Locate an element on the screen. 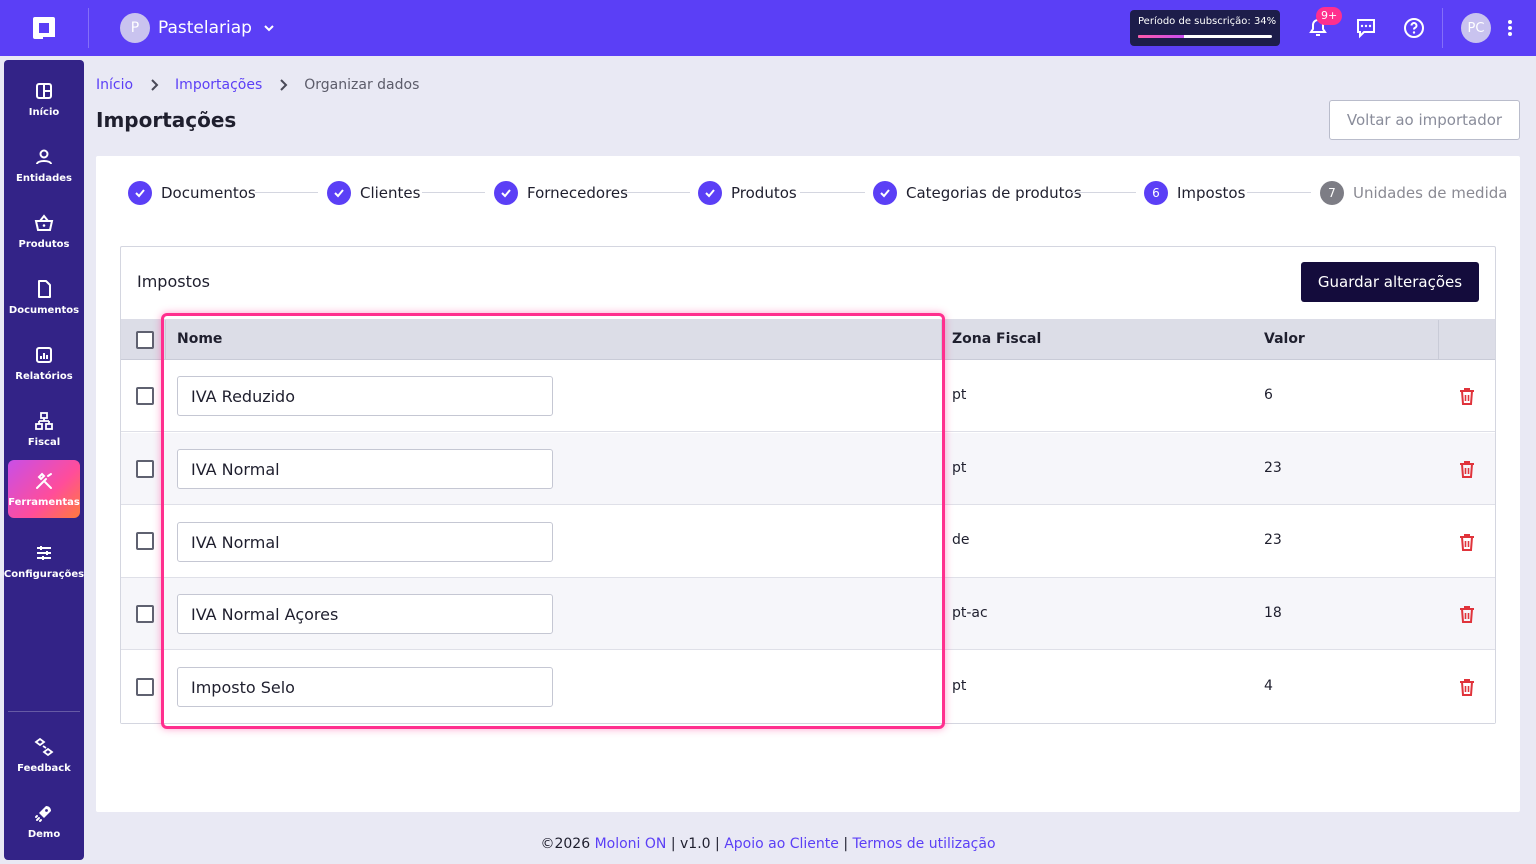 The height and width of the screenshot is (864, 1536). sidebar-item-label: Documentos is located at coordinates (44, 310).